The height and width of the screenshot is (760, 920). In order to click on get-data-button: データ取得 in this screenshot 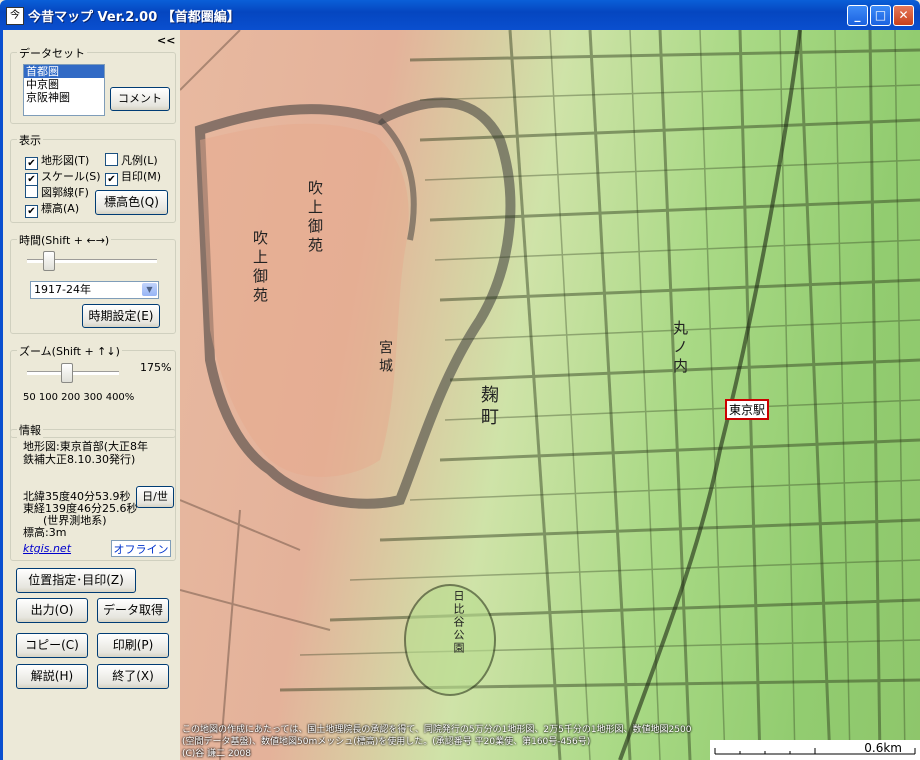, I will do `click(133, 610)`.